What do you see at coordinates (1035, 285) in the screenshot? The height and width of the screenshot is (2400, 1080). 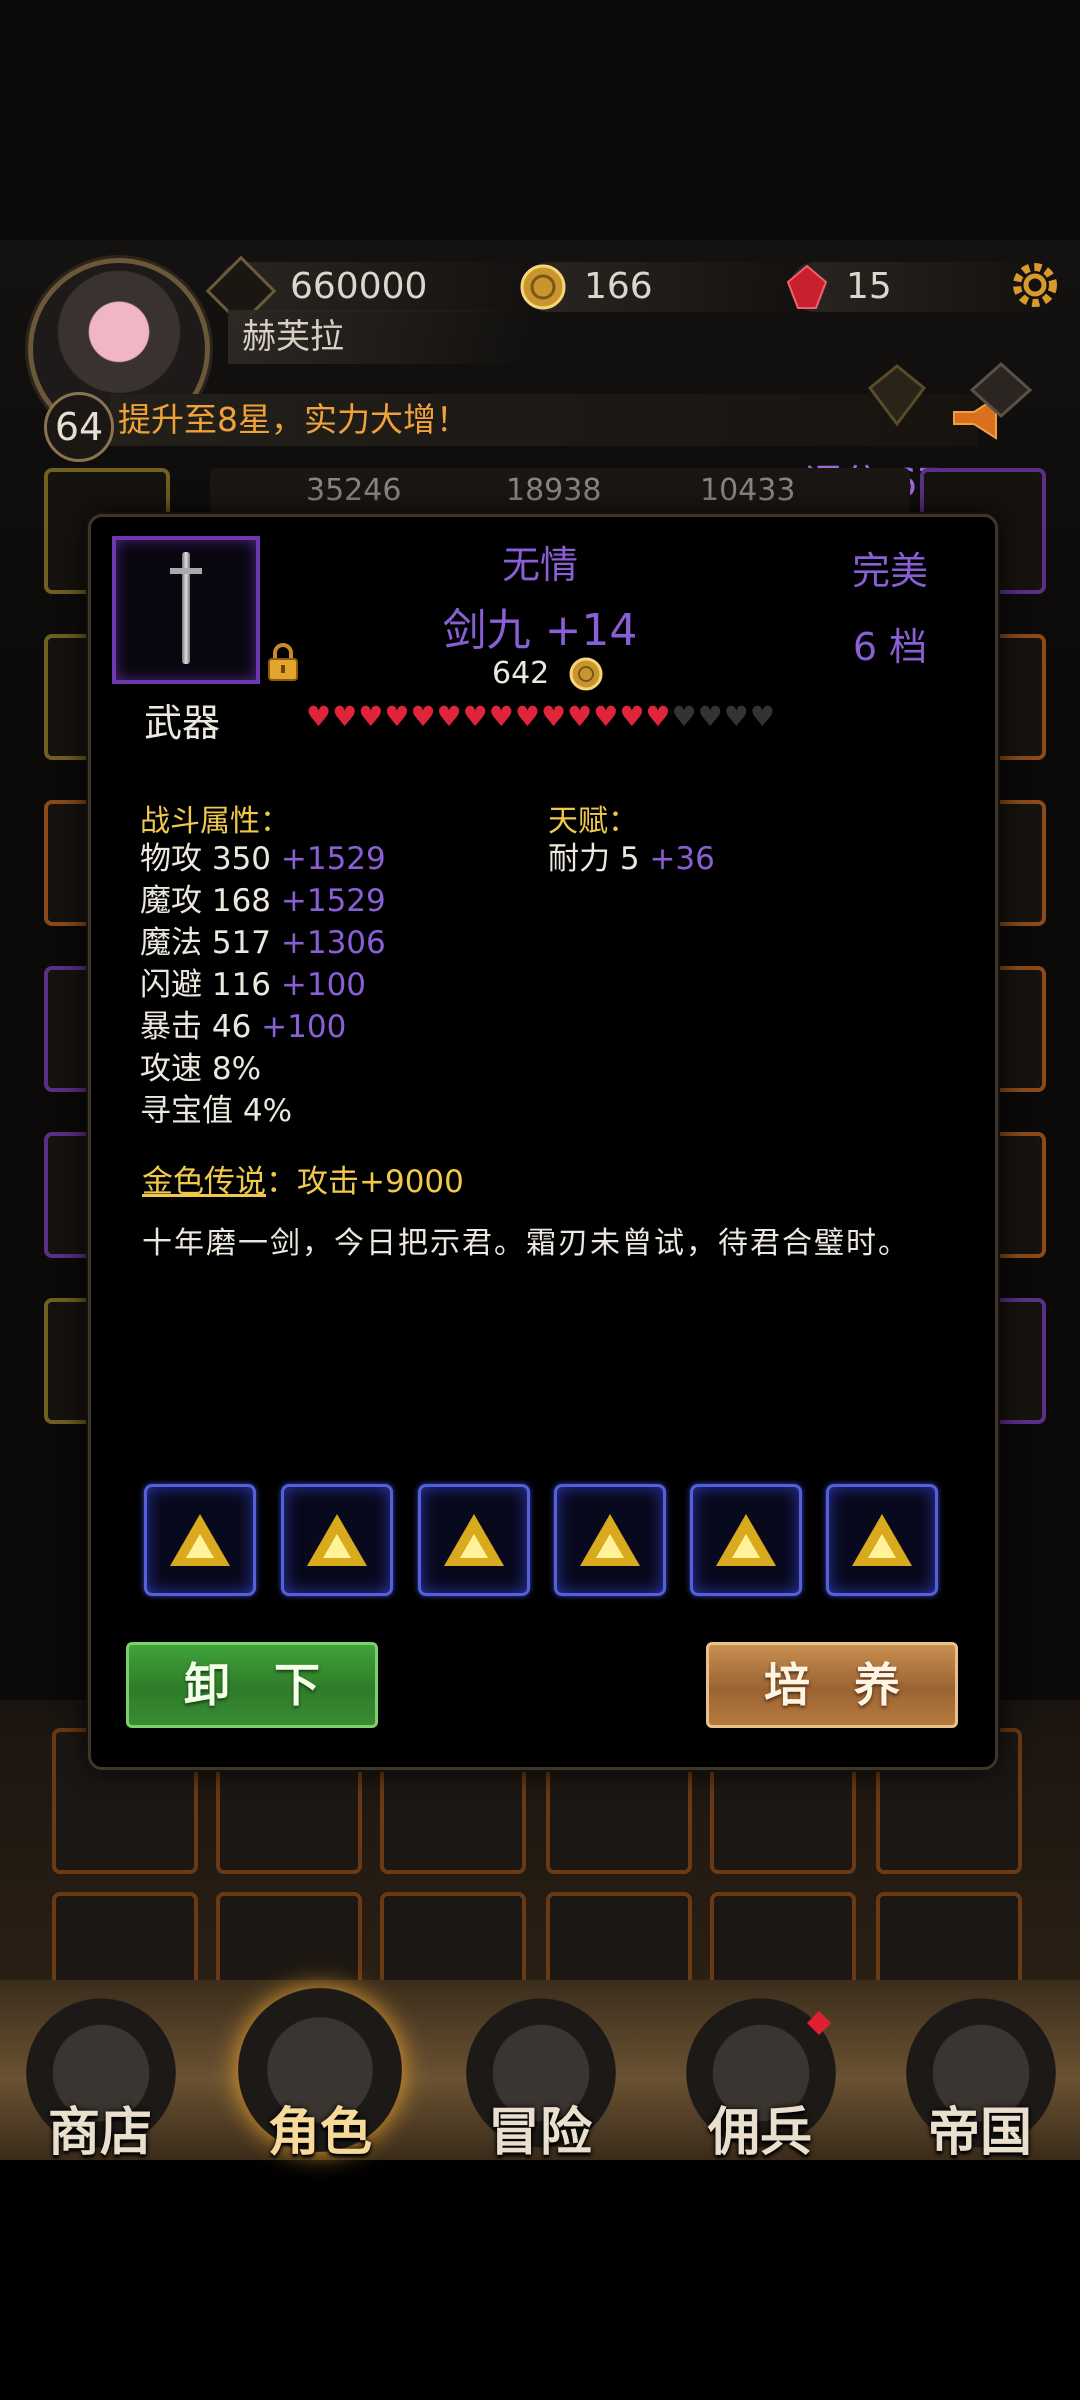 I see `gear-icon` at bounding box center [1035, 285].